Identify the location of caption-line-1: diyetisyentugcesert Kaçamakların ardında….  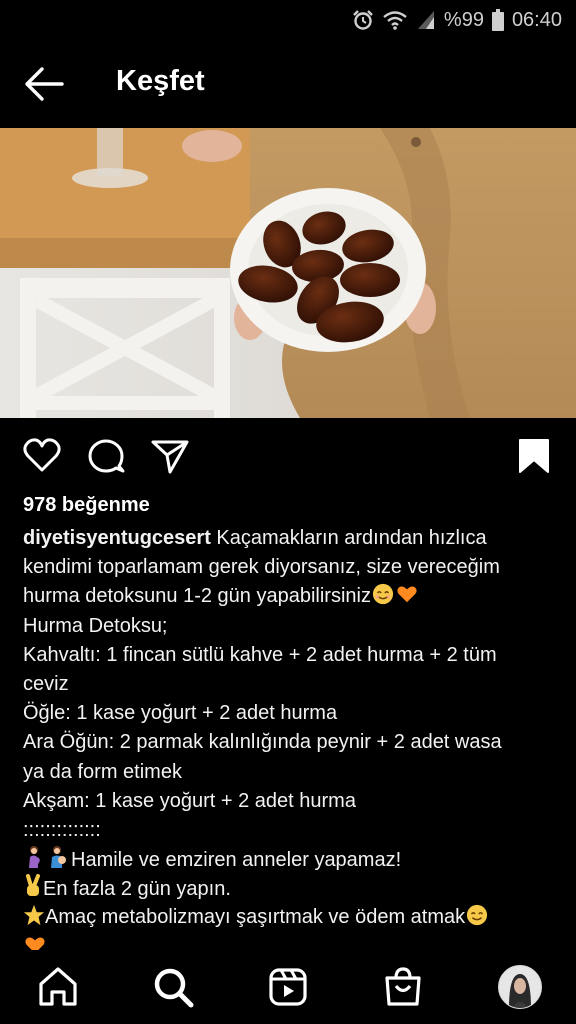
(290, 538).